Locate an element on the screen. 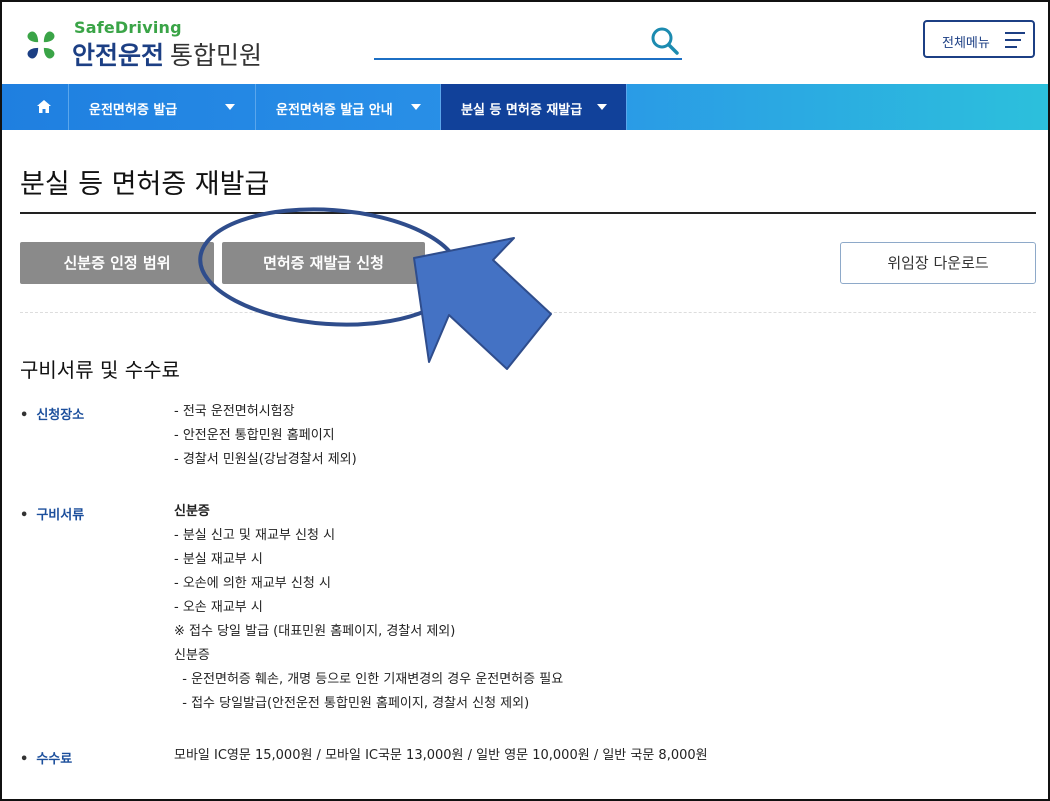  main-nav: 운전면허증 발급 운전면허증 발급 안내 분실 등 면허증 재발급 is located at coordinates (525, 107).